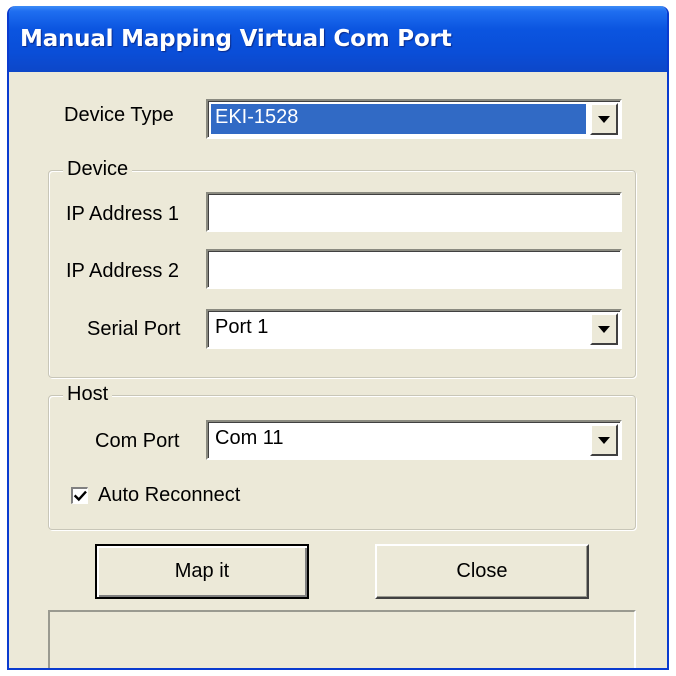 This screenshot has width=676, height=676. I want to click on device-type-label: Device Type, so click(119, 115).